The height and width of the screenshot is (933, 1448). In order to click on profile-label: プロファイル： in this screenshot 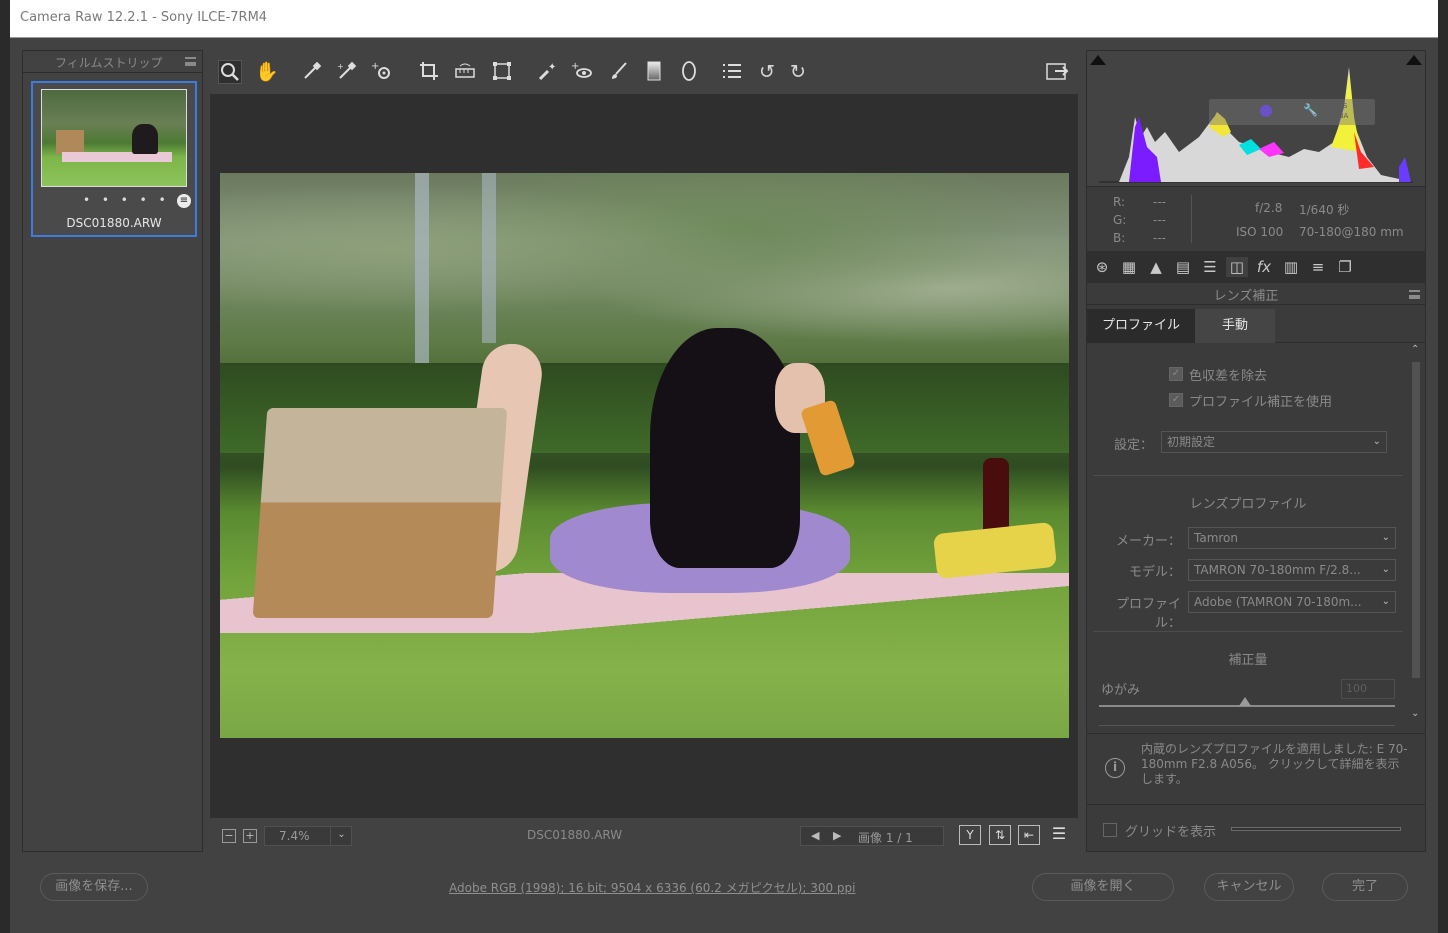, I will do `click(1148, 614)`.